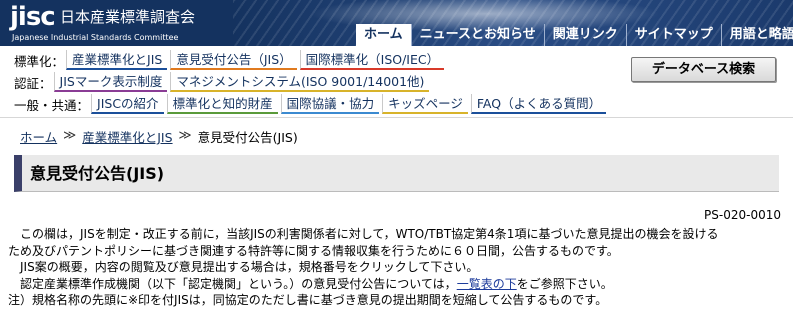 Image resolution: width=793 pixels, height=323 pixels. Describe the element at coordinates (95, 37) in the screenshot. I see `logo-english-name: Japanese Industrial Standards Committee` at that location.